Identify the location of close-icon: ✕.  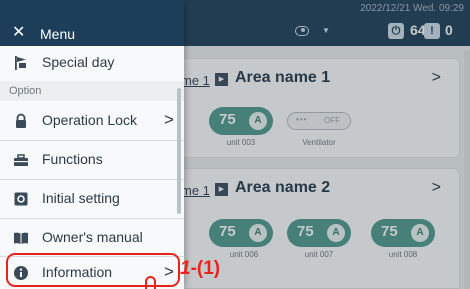
(22, 33).